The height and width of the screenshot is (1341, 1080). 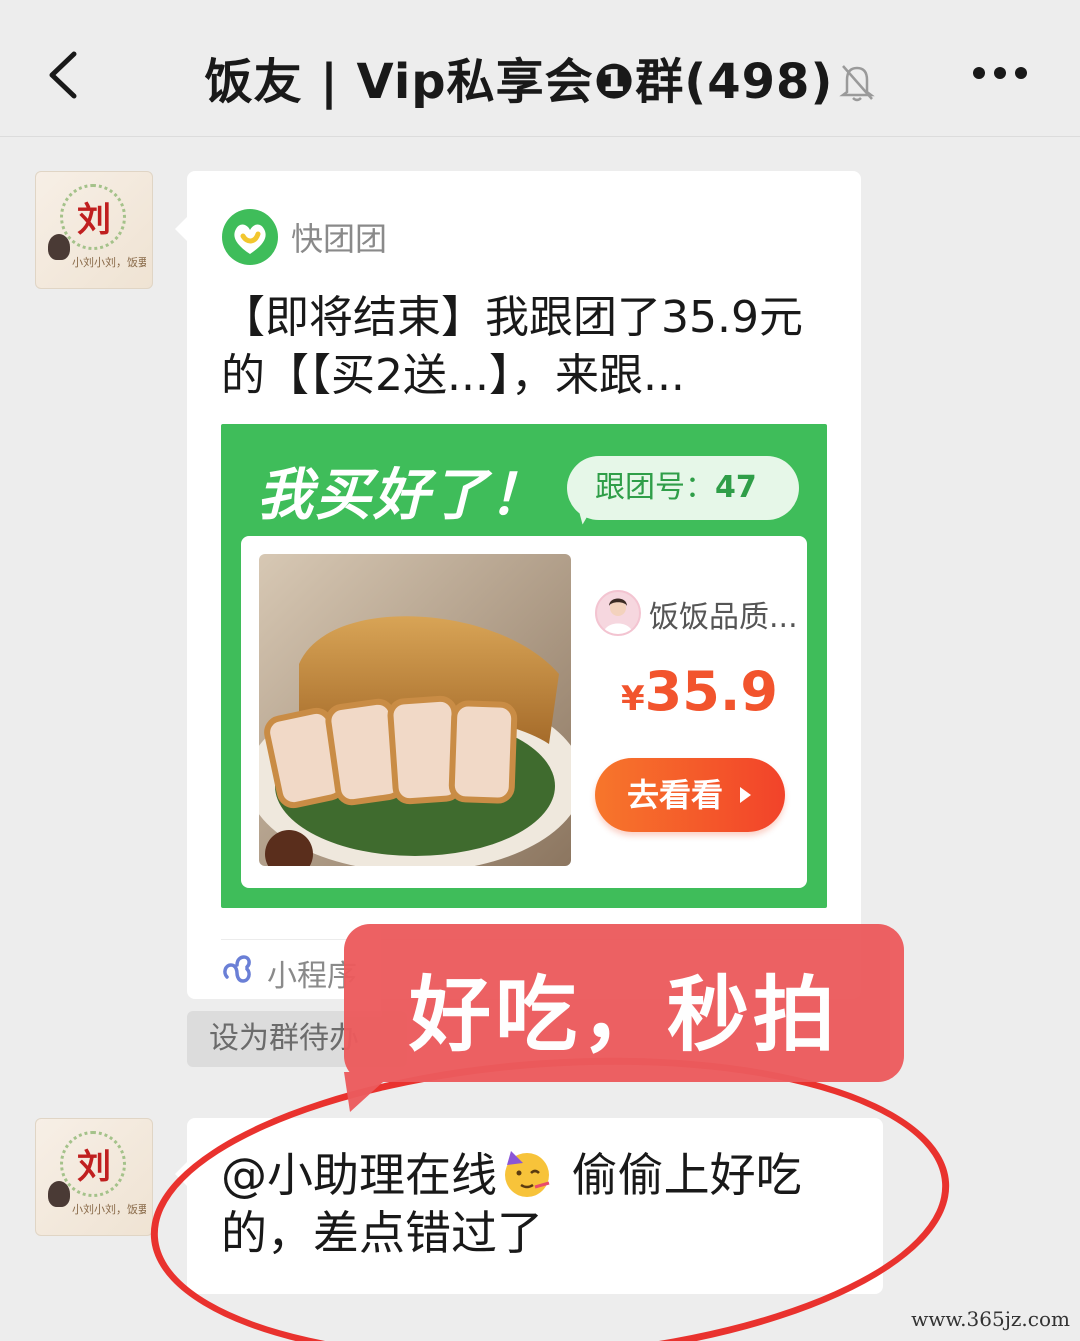 What do you see at coordinates (736, 487) in the screenshot?
I see `group-number-value: 47` at bounding box center [736, 487].